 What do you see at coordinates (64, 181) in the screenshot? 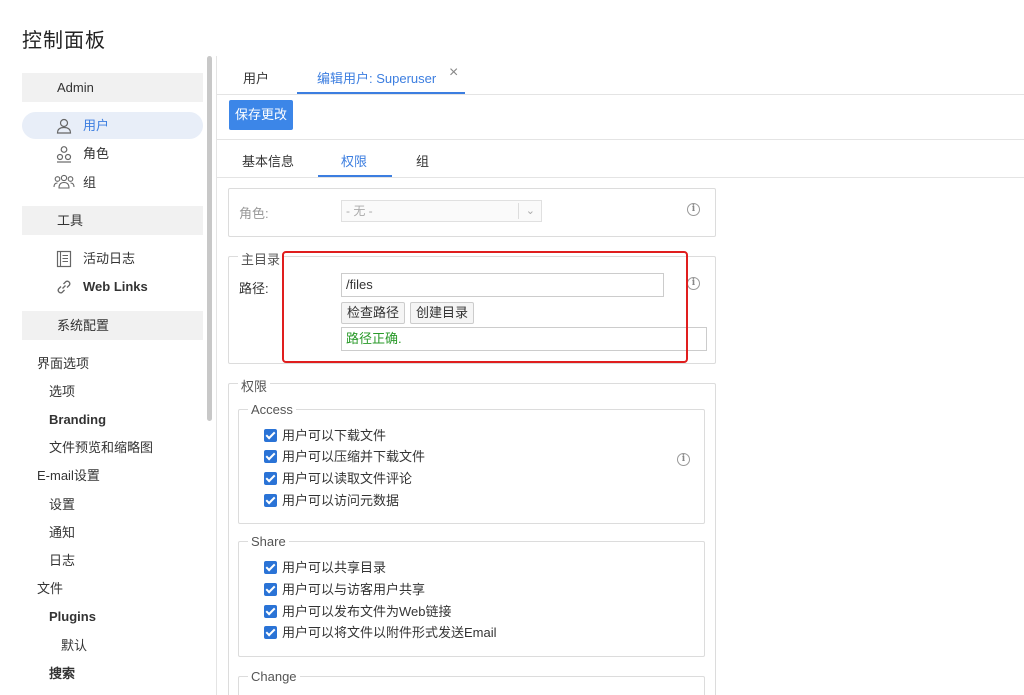
I see `group-icon` at bounding box center [64, 181].